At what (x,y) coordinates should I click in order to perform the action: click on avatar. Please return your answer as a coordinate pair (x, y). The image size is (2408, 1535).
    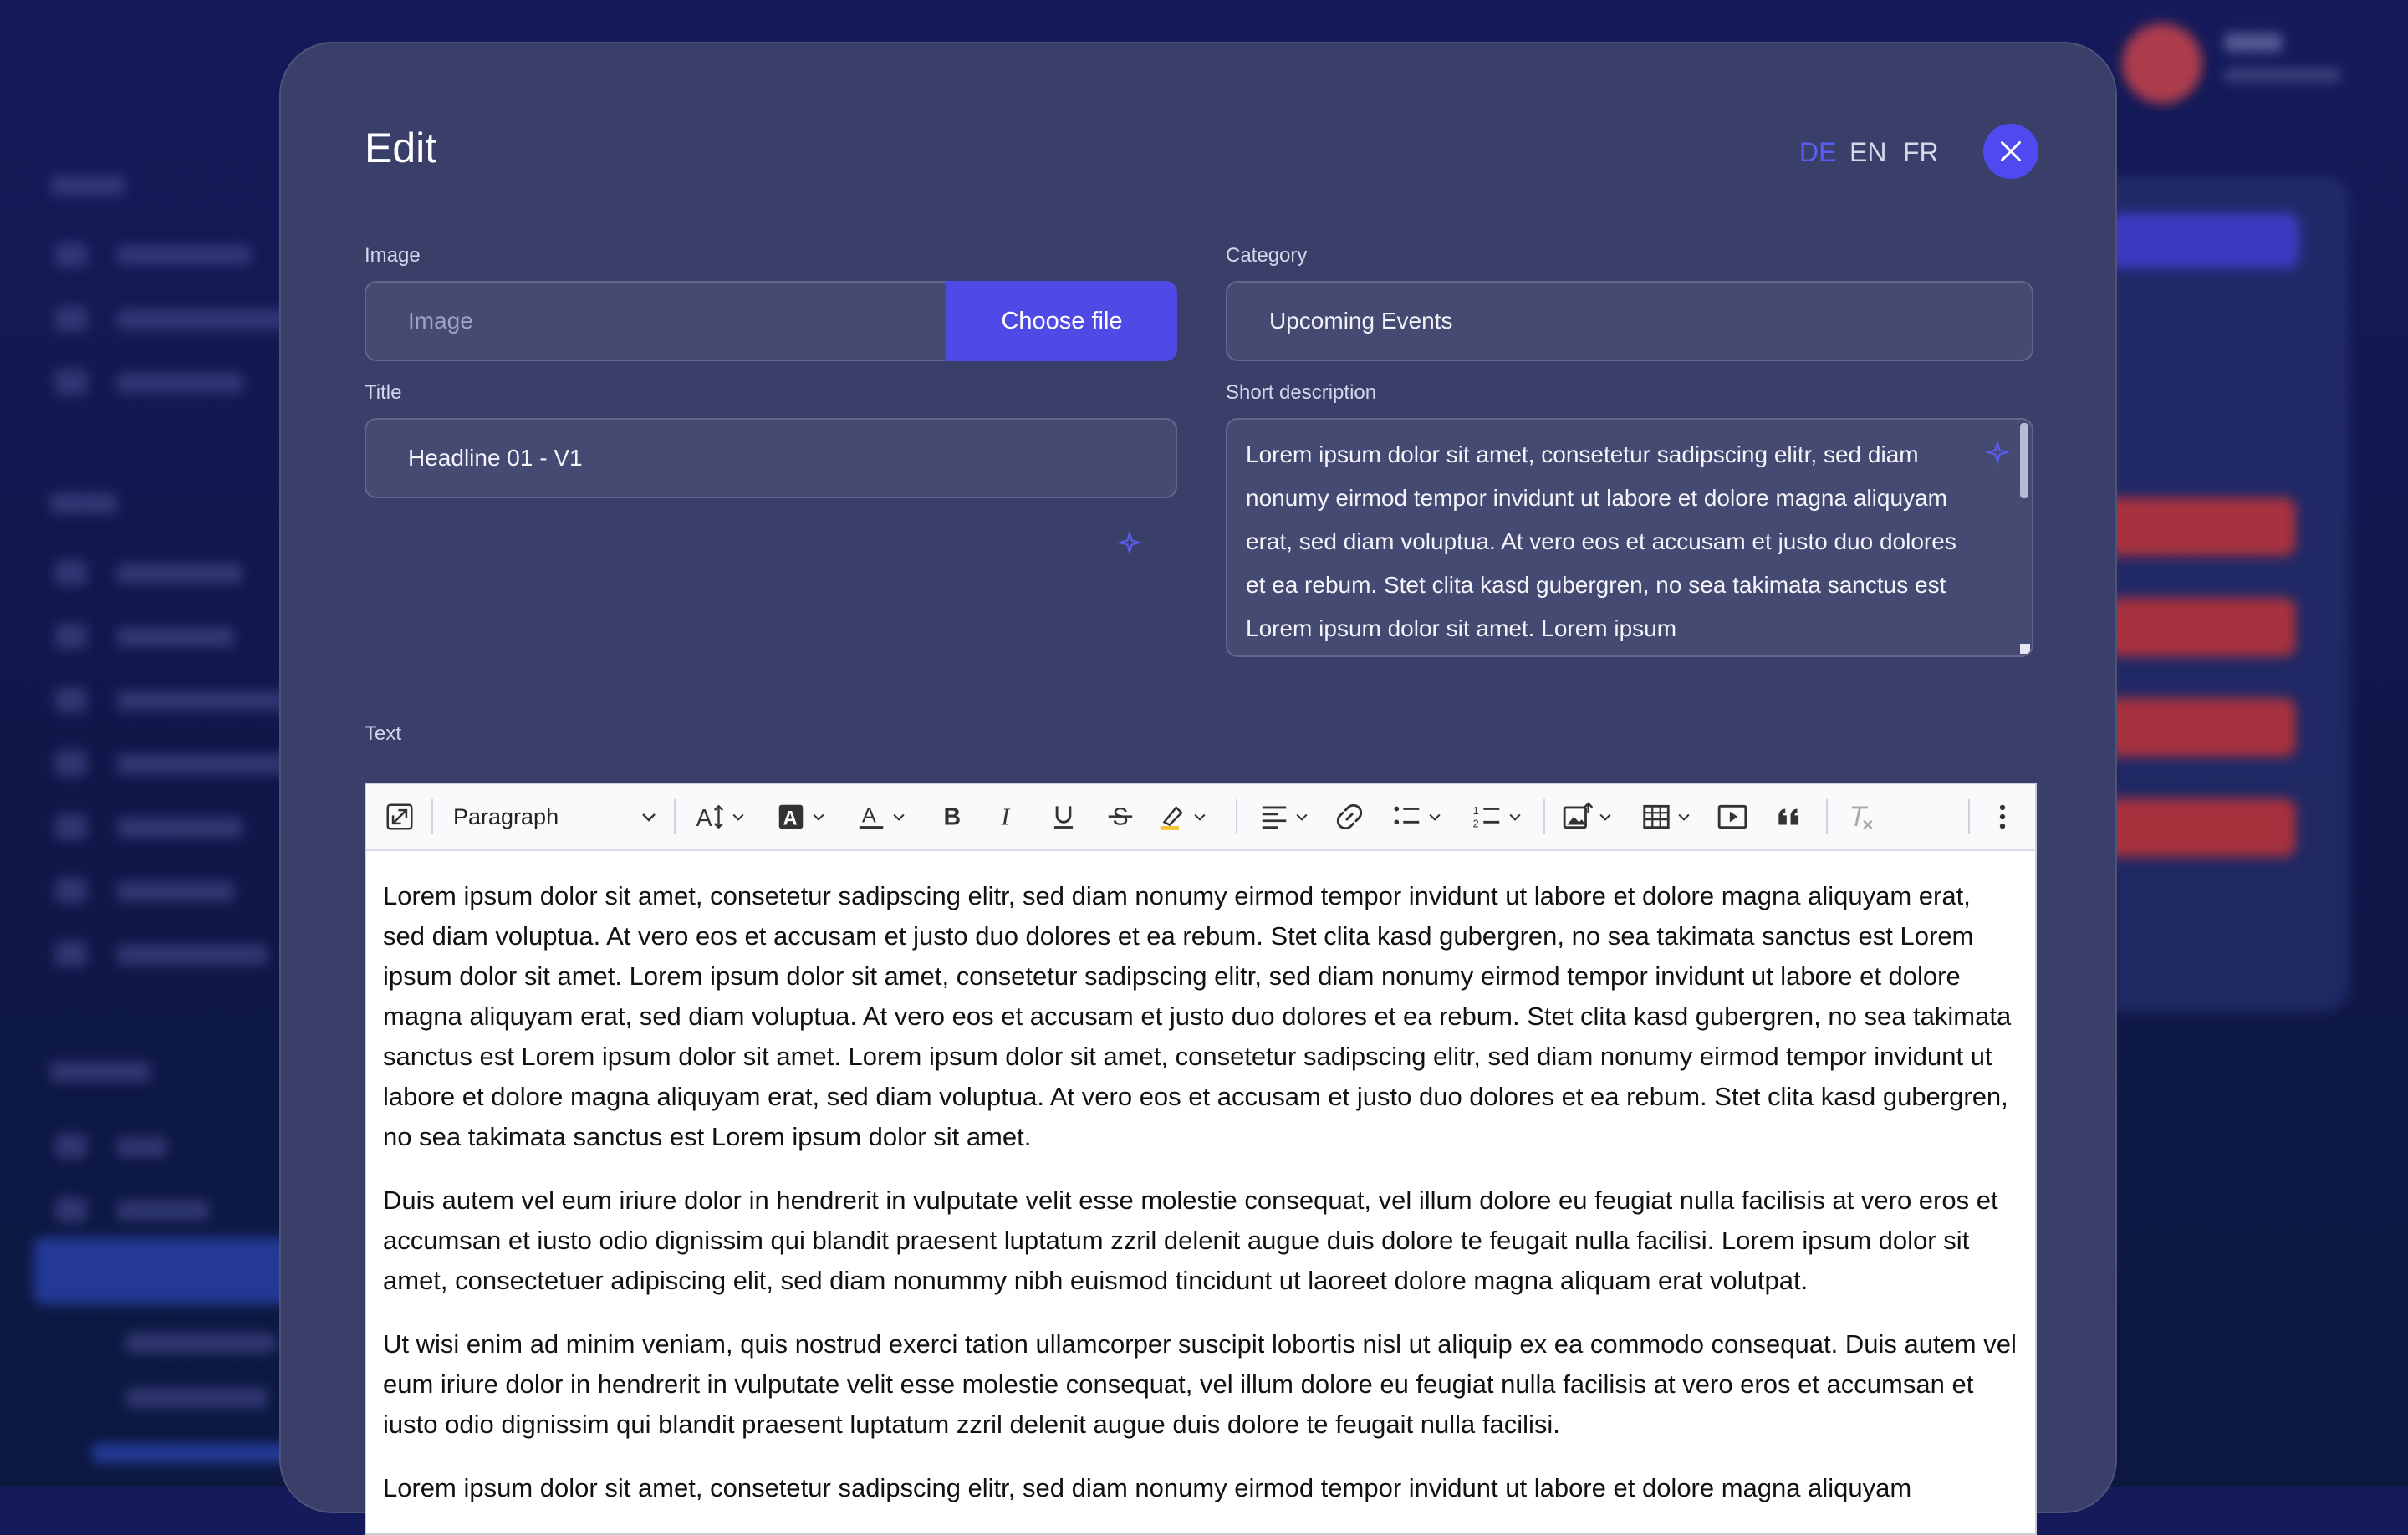
    Looking at the image, I should click on (2162, 63).